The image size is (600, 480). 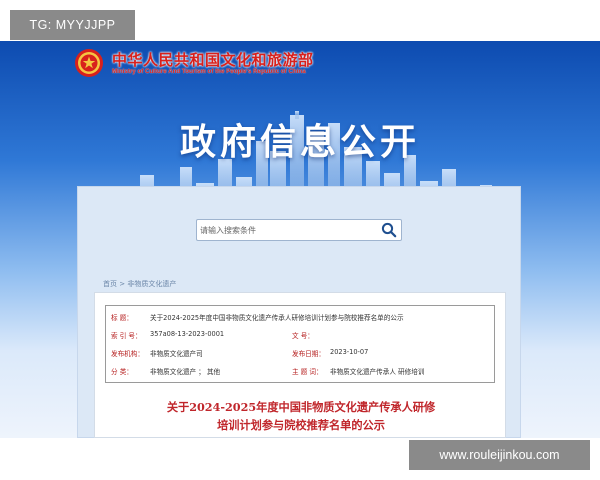 I want to click on ministry-name-chinese: 中华人民共和国文化和旅游部, so click(x=213, y=60).